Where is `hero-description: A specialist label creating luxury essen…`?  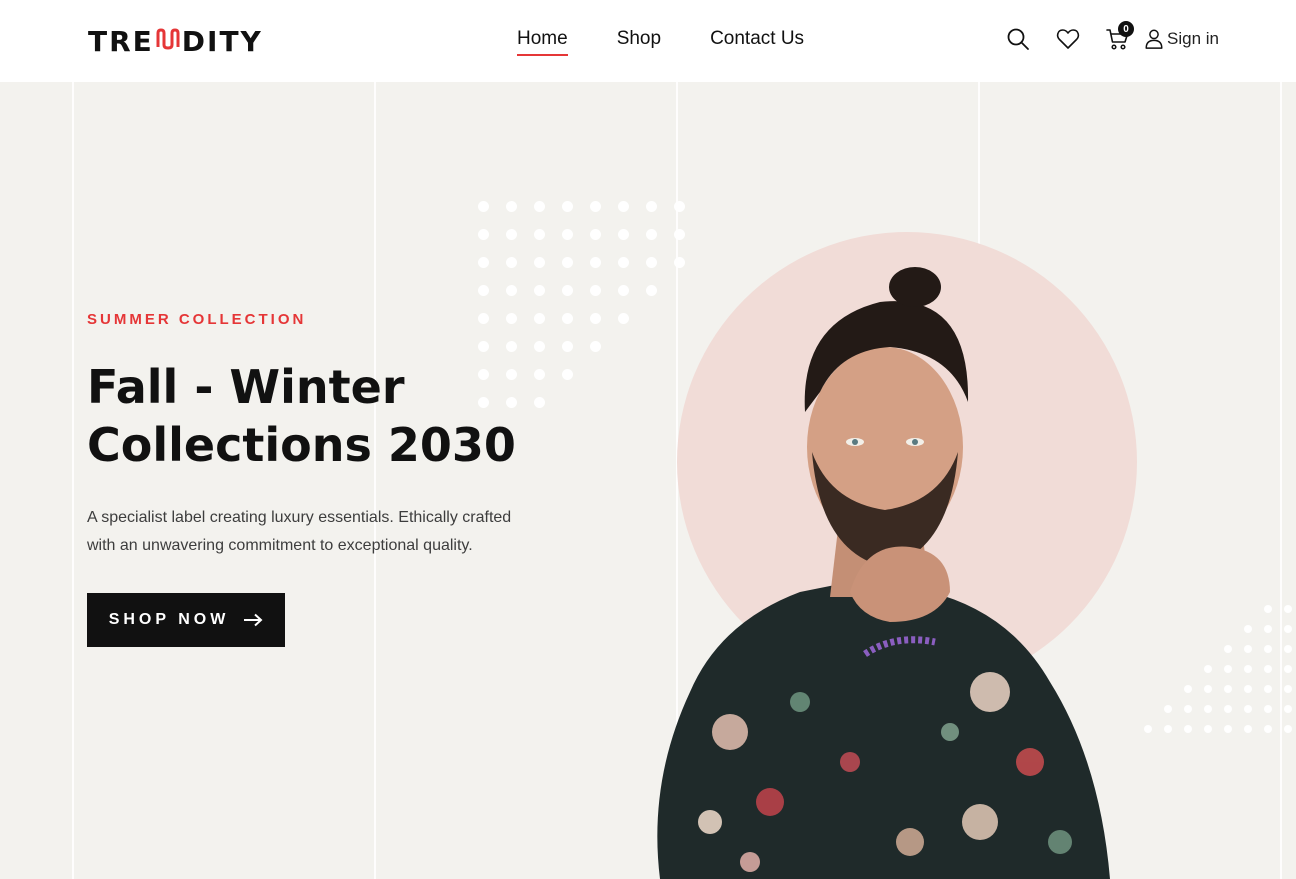
hero-description: A specialist label creating luxury essen… is located at coordinates (299, 531).